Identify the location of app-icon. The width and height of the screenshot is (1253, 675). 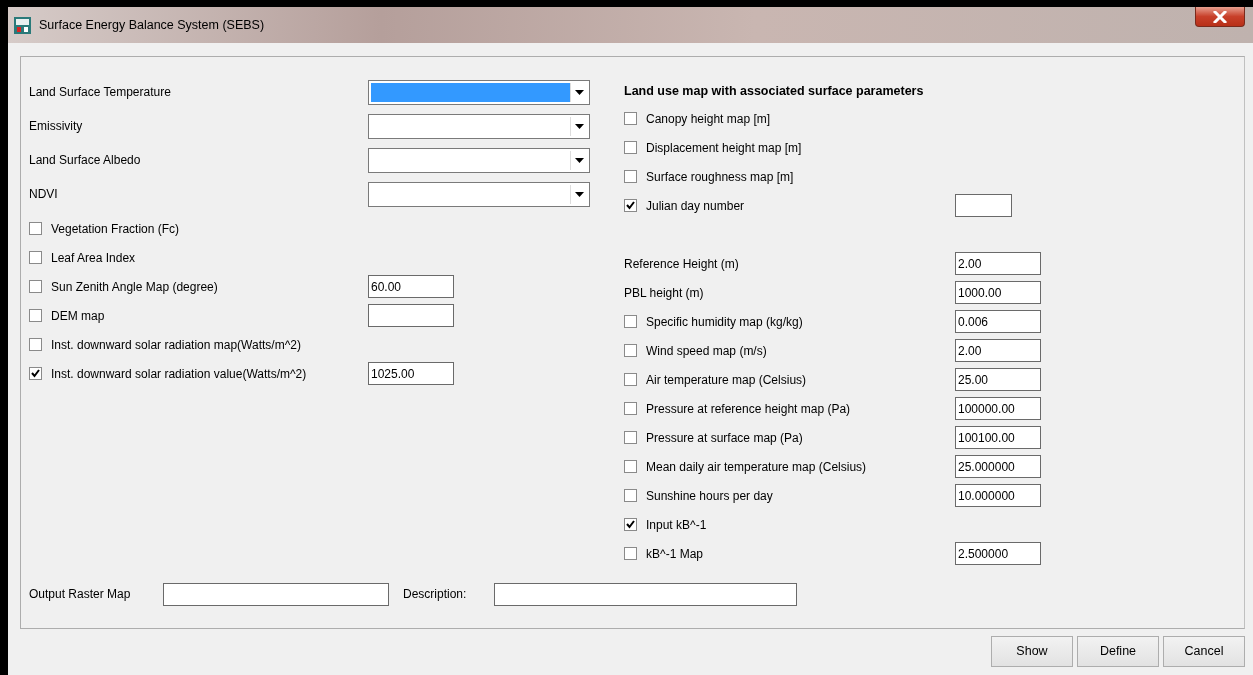
(22, 25).